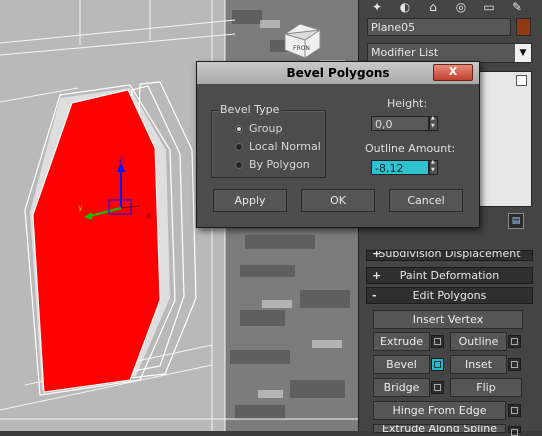 The height and width of the screenshot is (436, 542). Describe the element at coordinates (121, 159) in the screenshot. I see `axis-z-label: z` at that location.